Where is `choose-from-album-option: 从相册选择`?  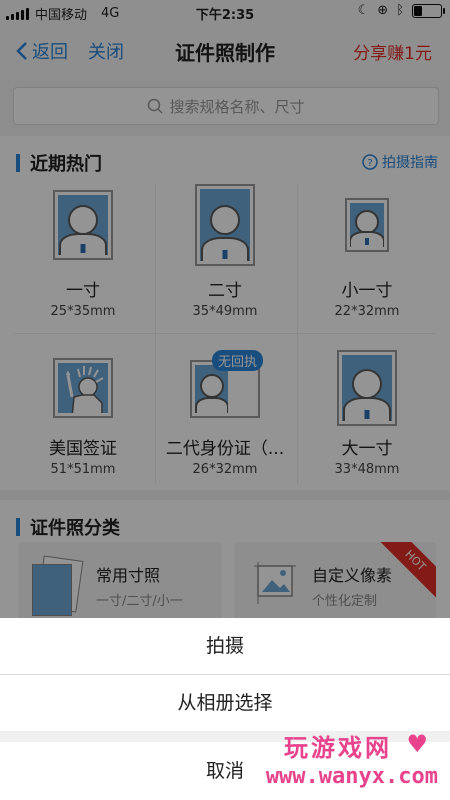
choose-from-album-option: 从相册选择 is located at coordinates (225, 703).